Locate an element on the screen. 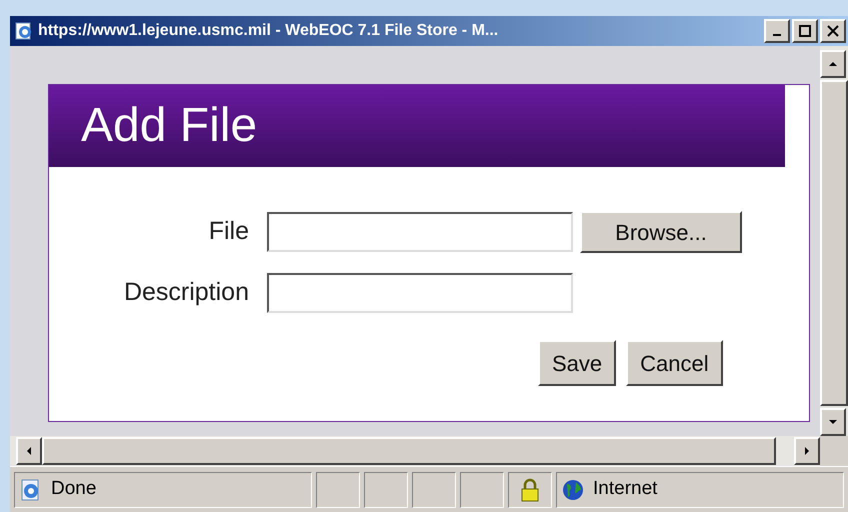 Image resolution: width=848 pixels, height=512 pixels. description-field is located at coordinates (420, 293).